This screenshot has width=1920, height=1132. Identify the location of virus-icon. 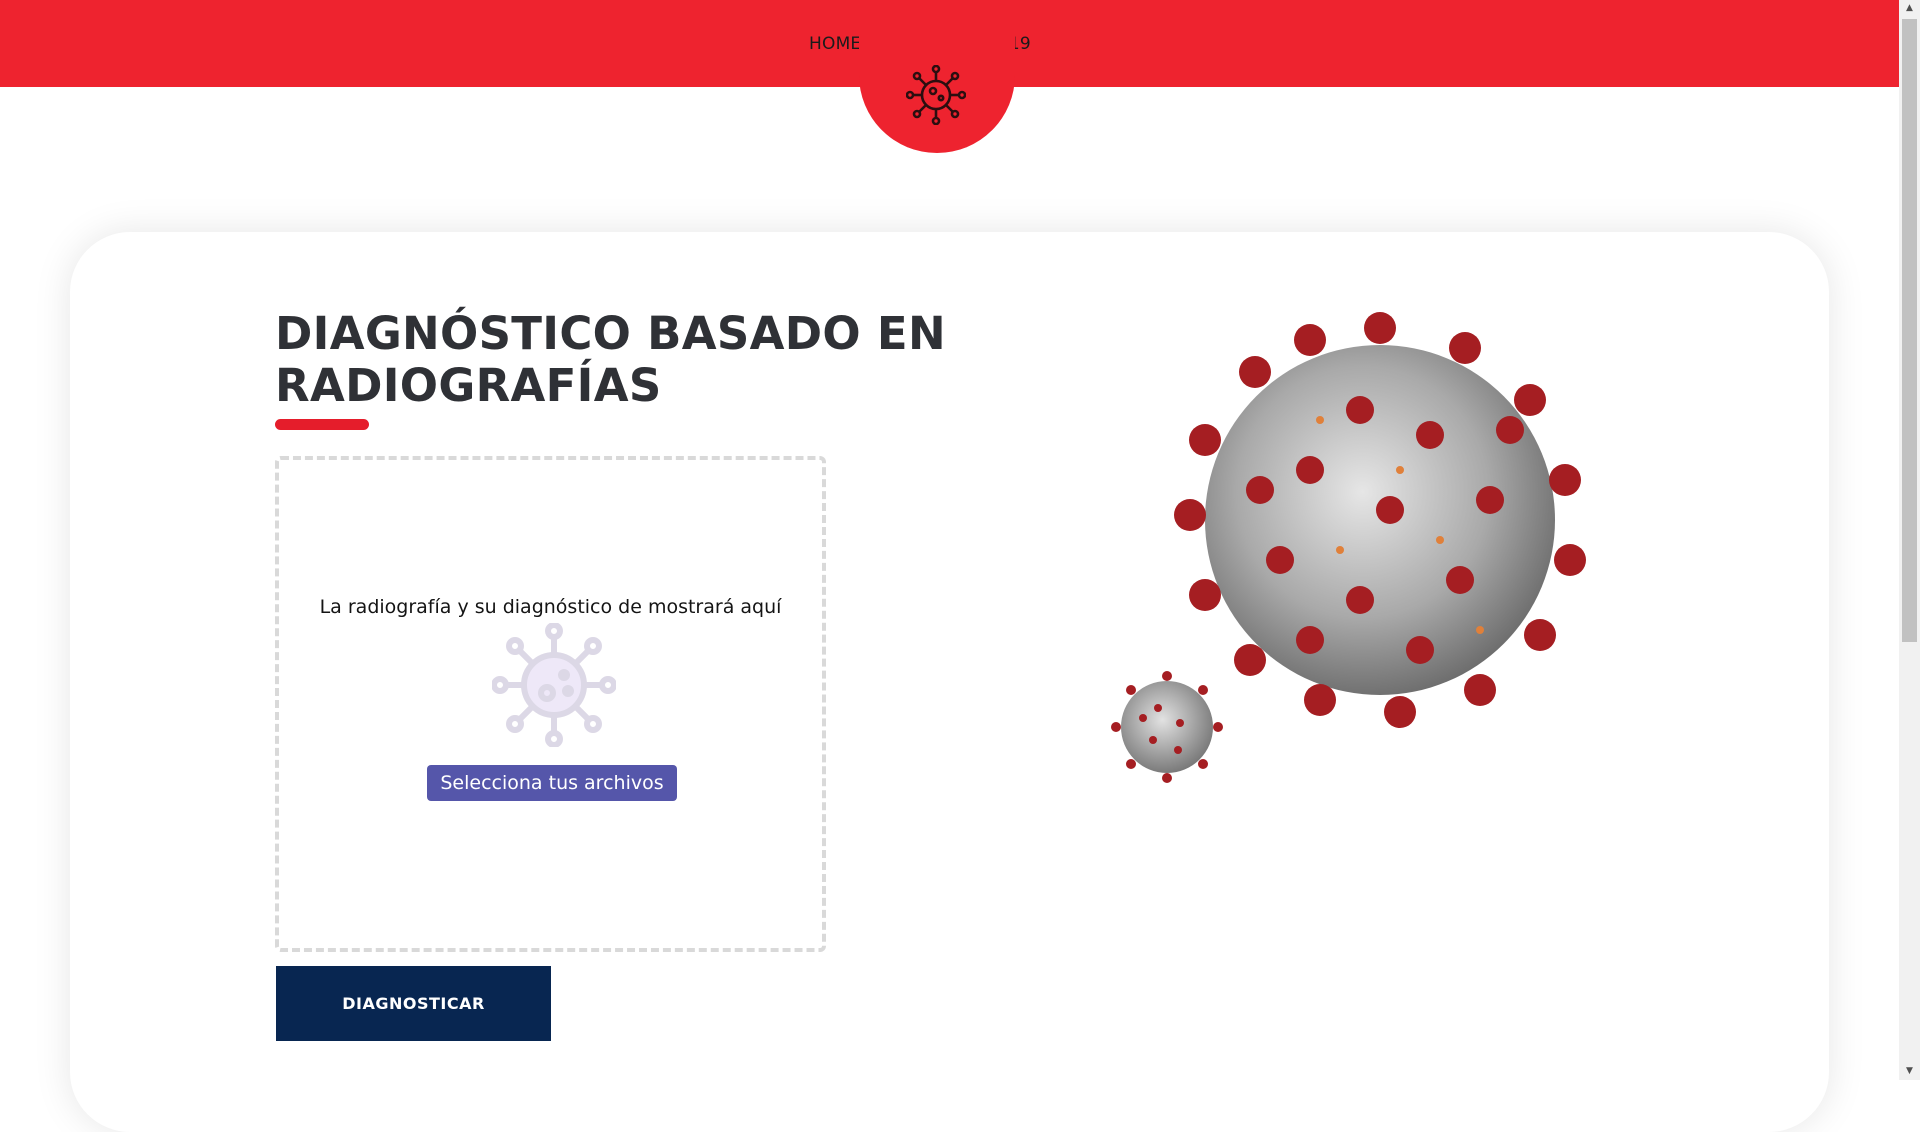
(554, 685).